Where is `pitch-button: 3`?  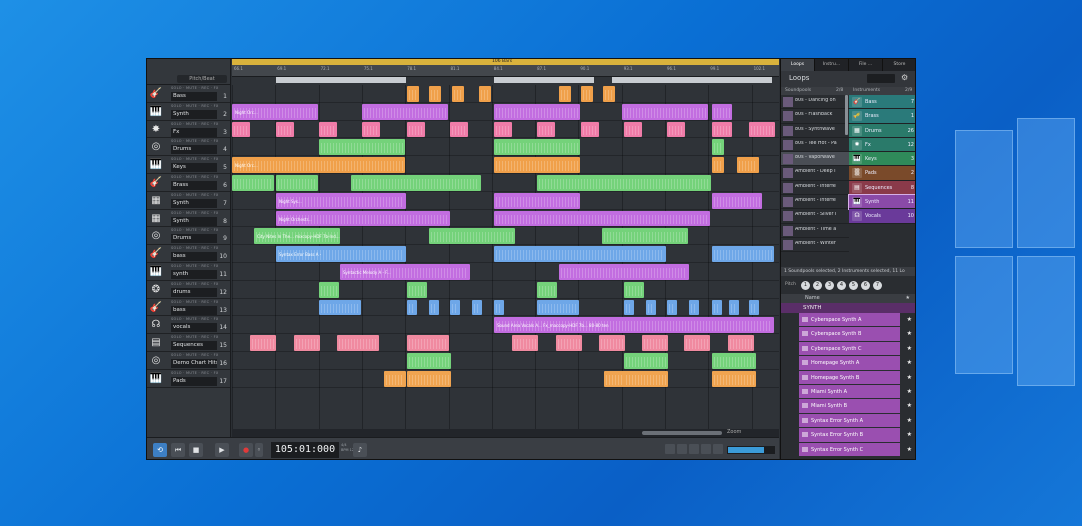
pitch-button: 3 is located at coordinates (829, 285).